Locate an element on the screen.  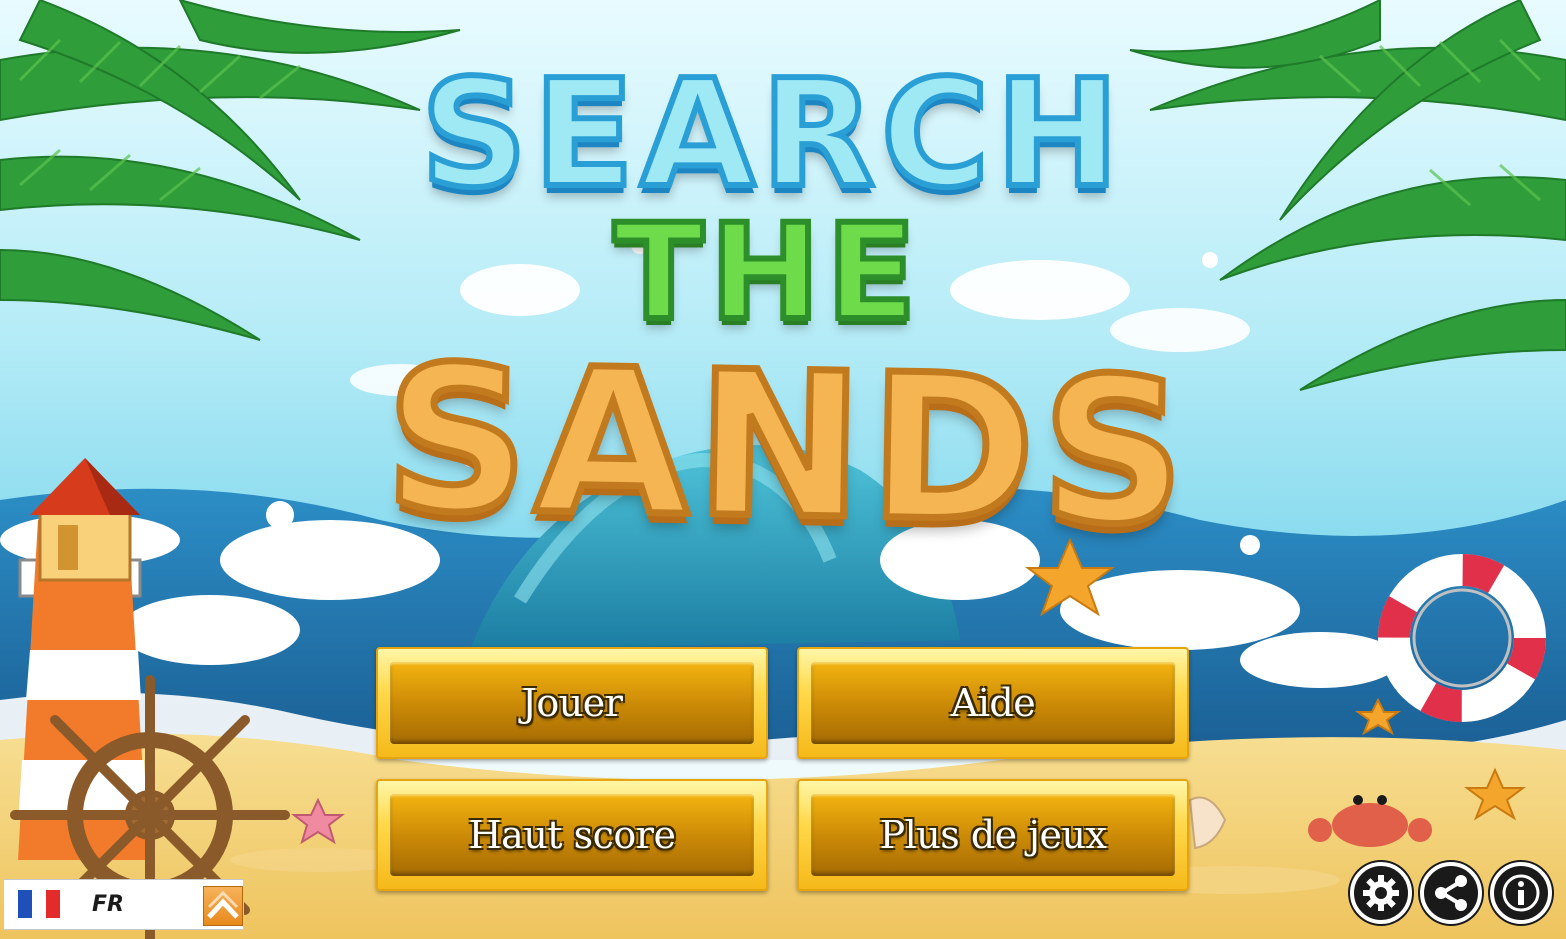
title-sands: SANDS is located at coordinates (787, 446).